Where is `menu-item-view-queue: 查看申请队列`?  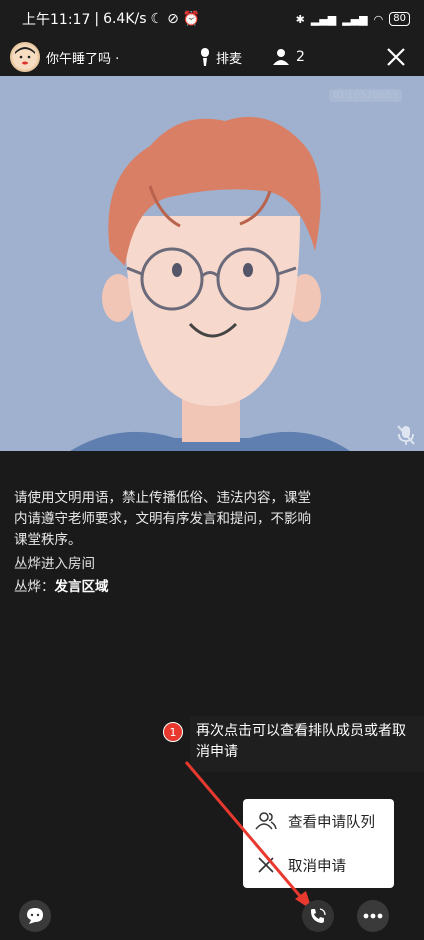 menu-item-view-queue: 查看申请队列 is located at coordinates (318, 821).